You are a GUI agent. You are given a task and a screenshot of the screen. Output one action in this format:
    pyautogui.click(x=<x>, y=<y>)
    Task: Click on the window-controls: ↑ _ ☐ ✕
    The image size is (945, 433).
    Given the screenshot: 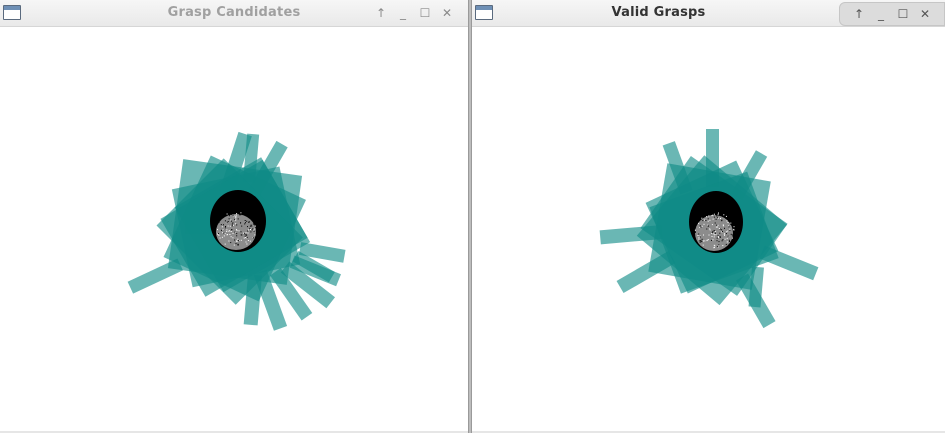 What is the action you would take?
    pyautogui.click(x=414, y=13)
    